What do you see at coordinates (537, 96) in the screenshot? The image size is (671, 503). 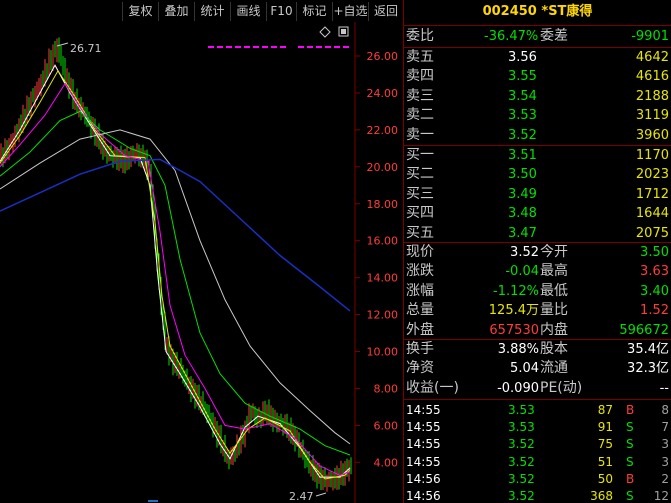 I see `ask-row: 卖三 3.54 2188` at bounding box center [537, 96].